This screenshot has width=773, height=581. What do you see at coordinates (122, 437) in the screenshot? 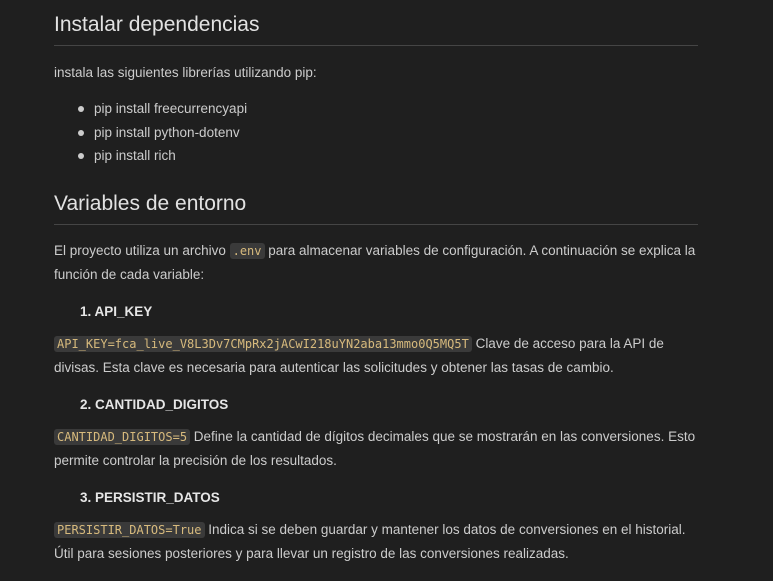
I see `inline-code: CANTIDAD_DIGITOS=5` at bounding box center [122, 437].